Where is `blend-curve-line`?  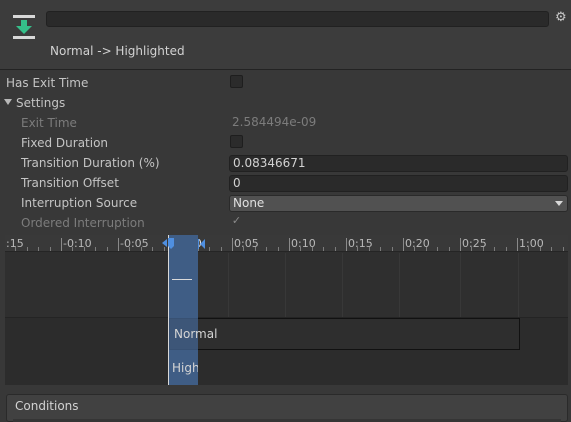
blend-curve-line is located at coordinates (182, 279).